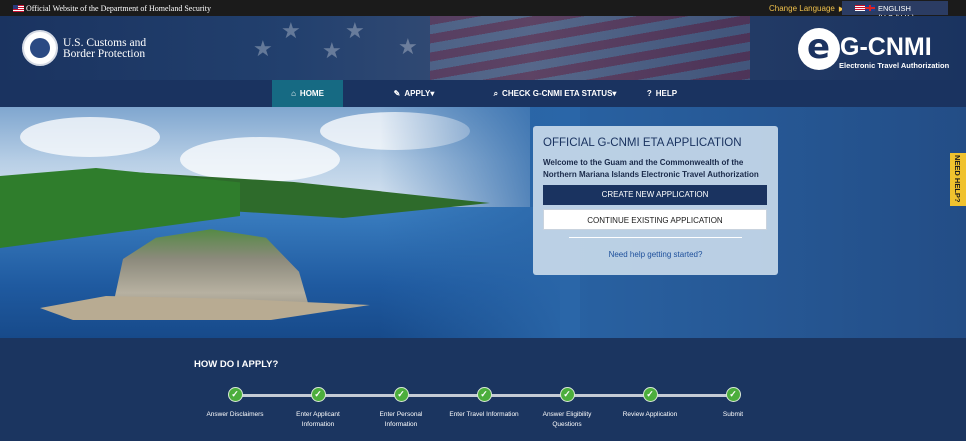 The image size is (966, 441). Describe the element at coordinates (417, 93) in the screenshot. I see `nav-apply-label: APPLY` at that location.